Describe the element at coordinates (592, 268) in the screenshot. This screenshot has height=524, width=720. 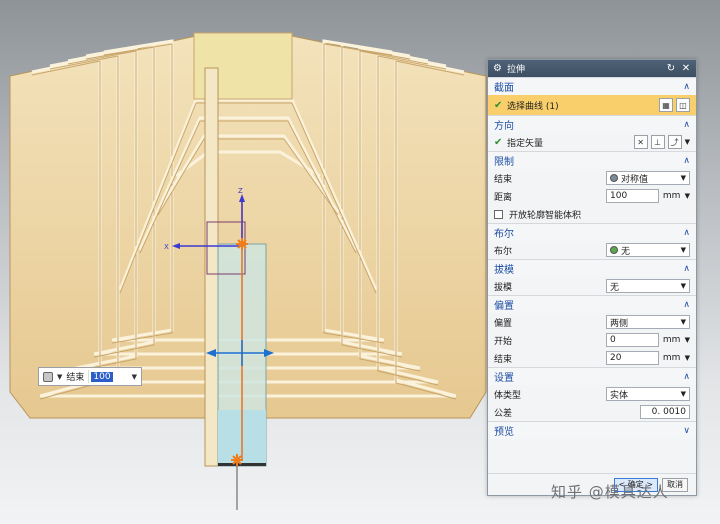
I see `section-header-draft: 拔模 ∧` at that location.